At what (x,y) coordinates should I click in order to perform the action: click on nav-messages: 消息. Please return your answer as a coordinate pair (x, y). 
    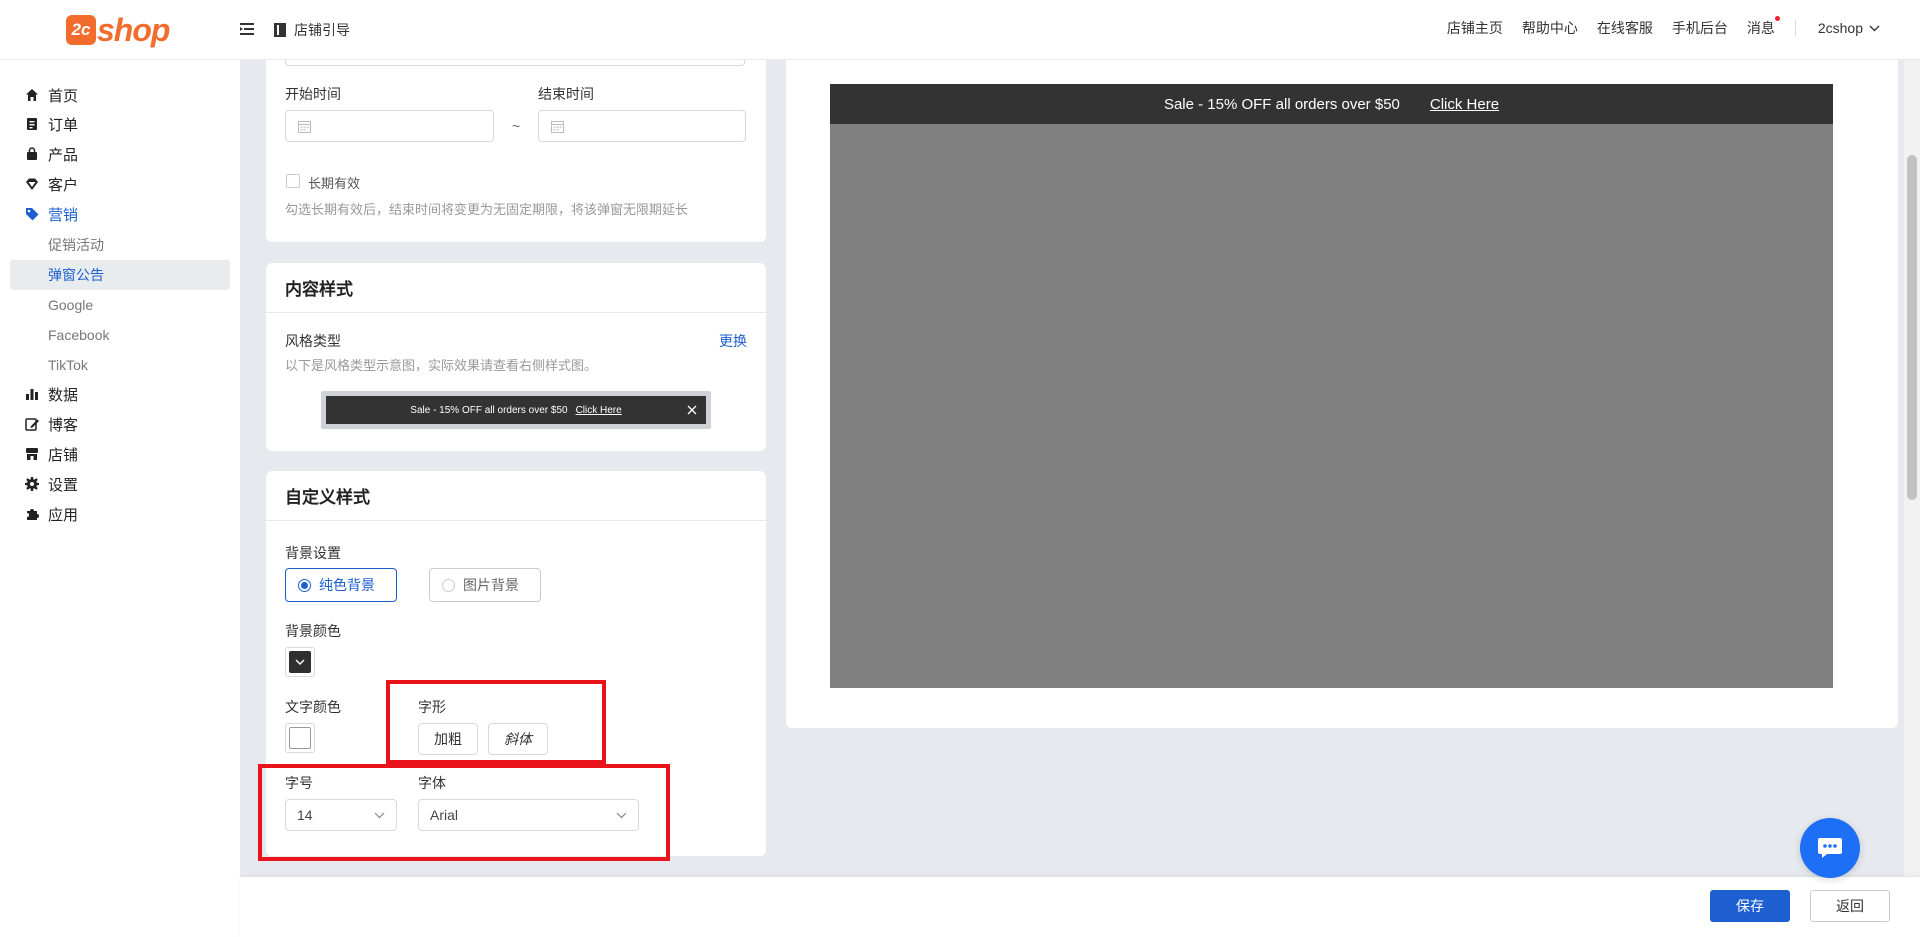
    Looking at the image, I should click on (1763, 27).